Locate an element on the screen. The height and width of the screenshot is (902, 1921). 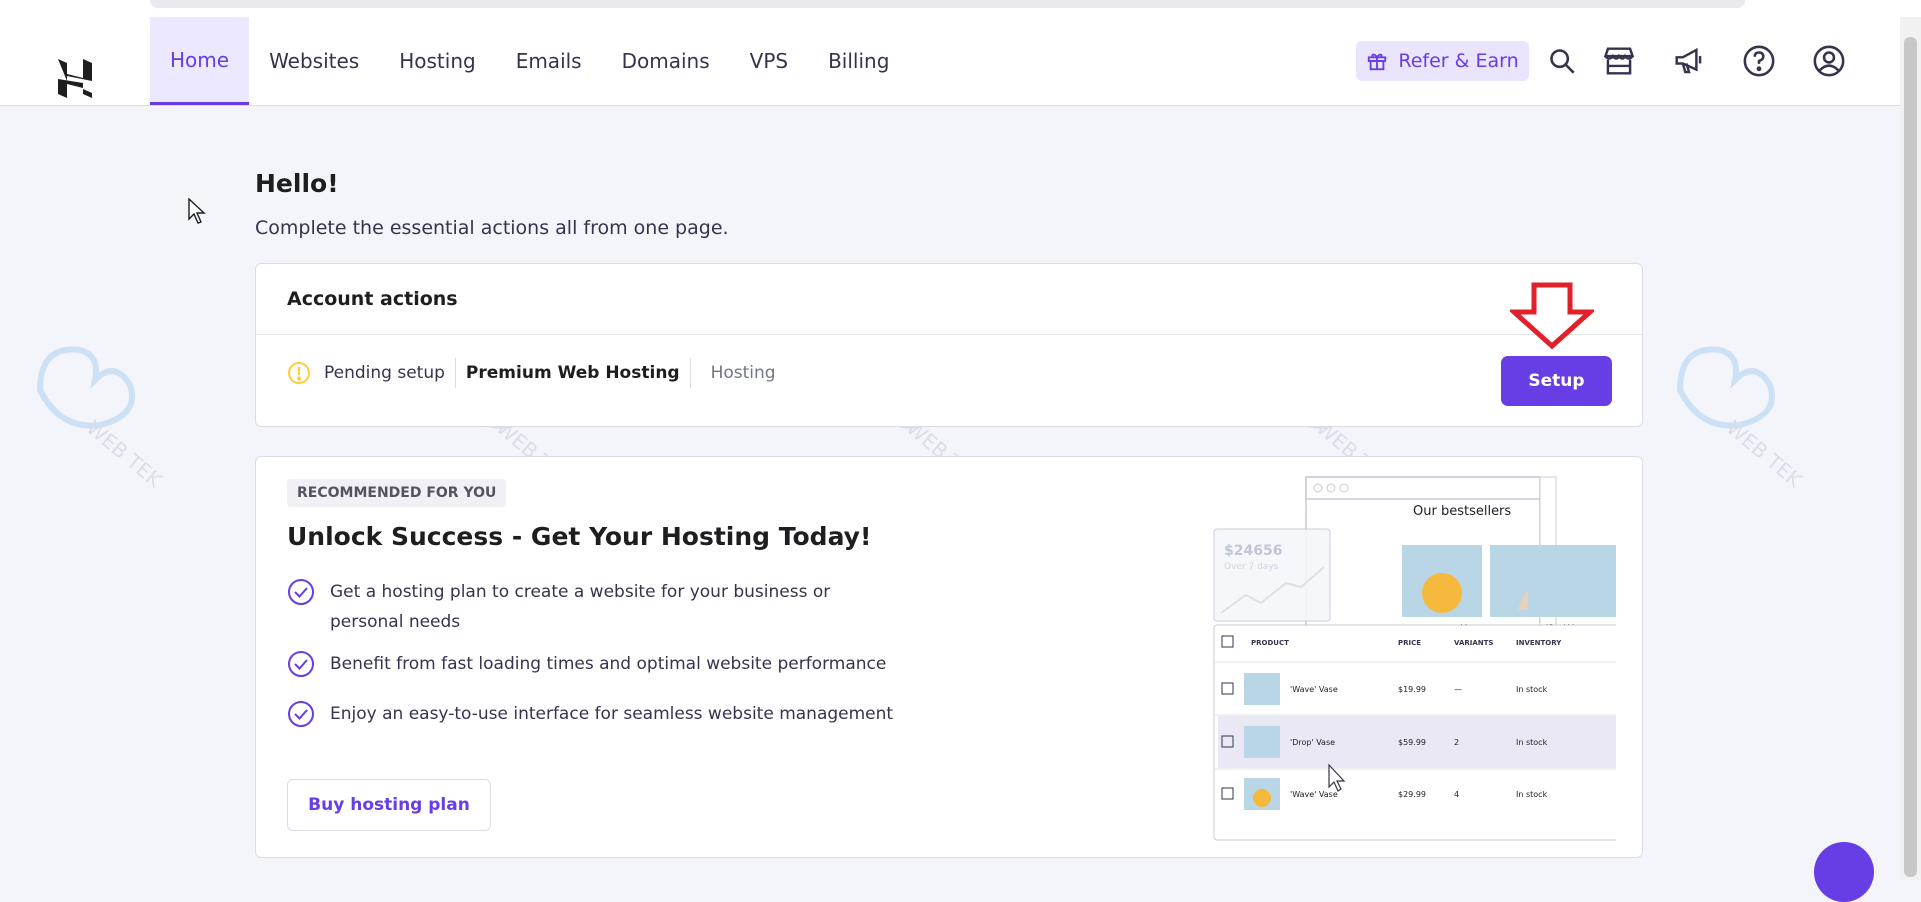
svg-text: PRODUCT is located at coordinates (1270, 643).